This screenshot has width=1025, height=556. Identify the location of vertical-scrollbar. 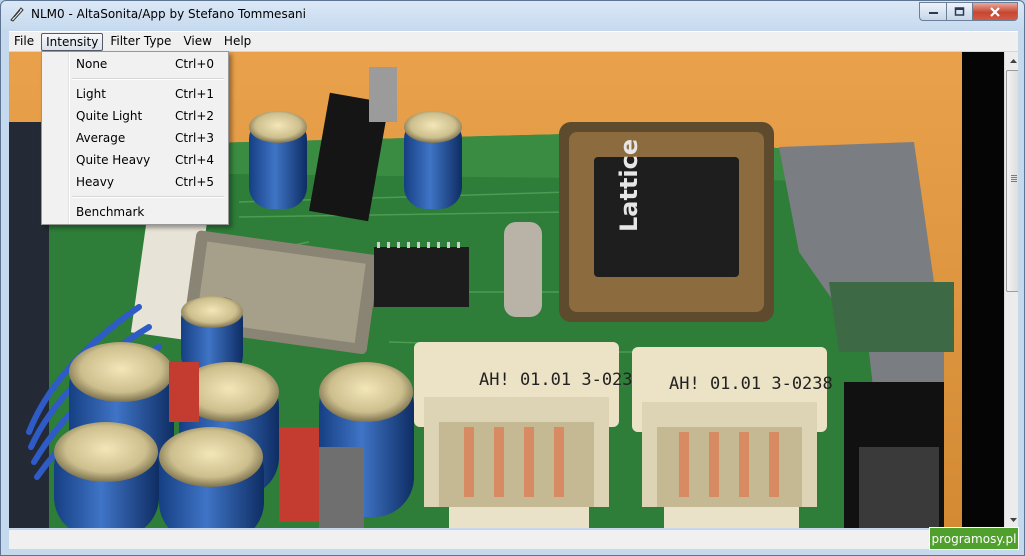
(1011, 290).